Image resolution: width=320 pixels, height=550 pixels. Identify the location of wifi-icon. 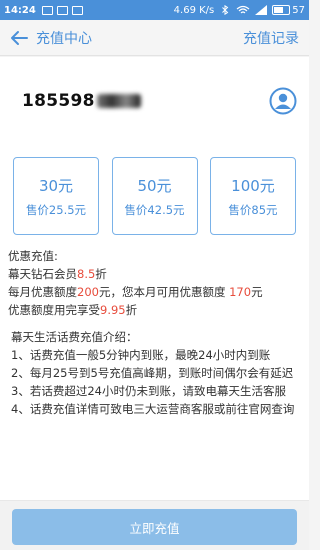
(243, 9).